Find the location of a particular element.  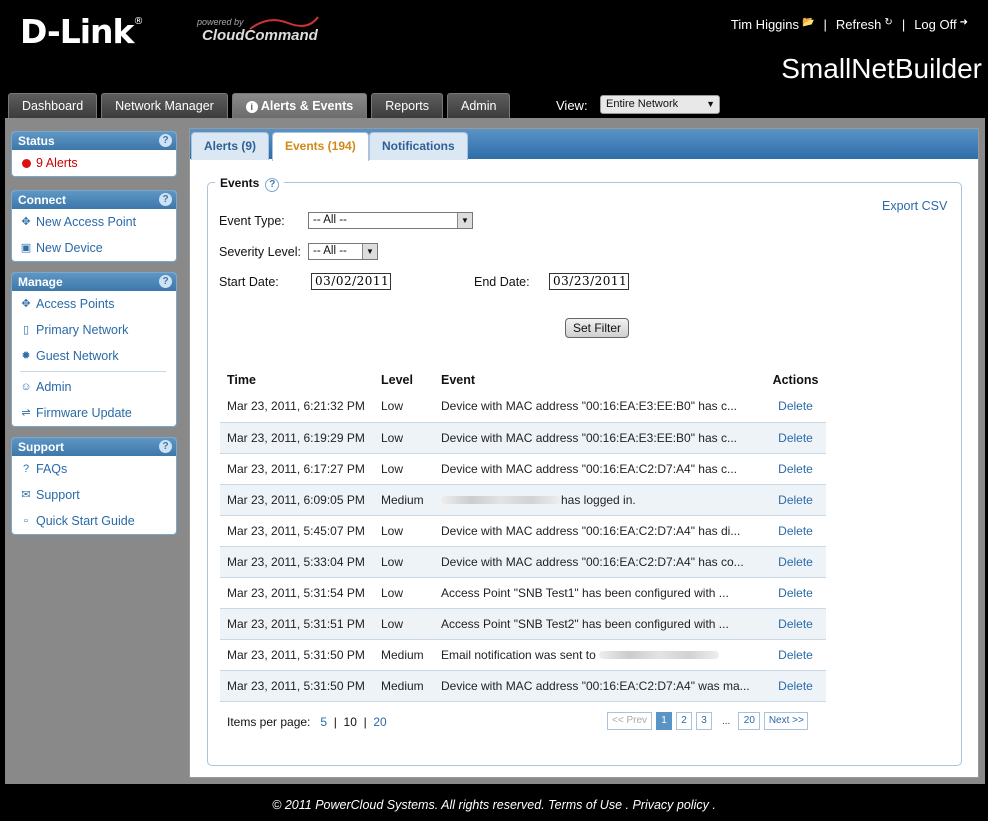

event-type-select: -- All -- ▼ is located at coordinates (390, 220).